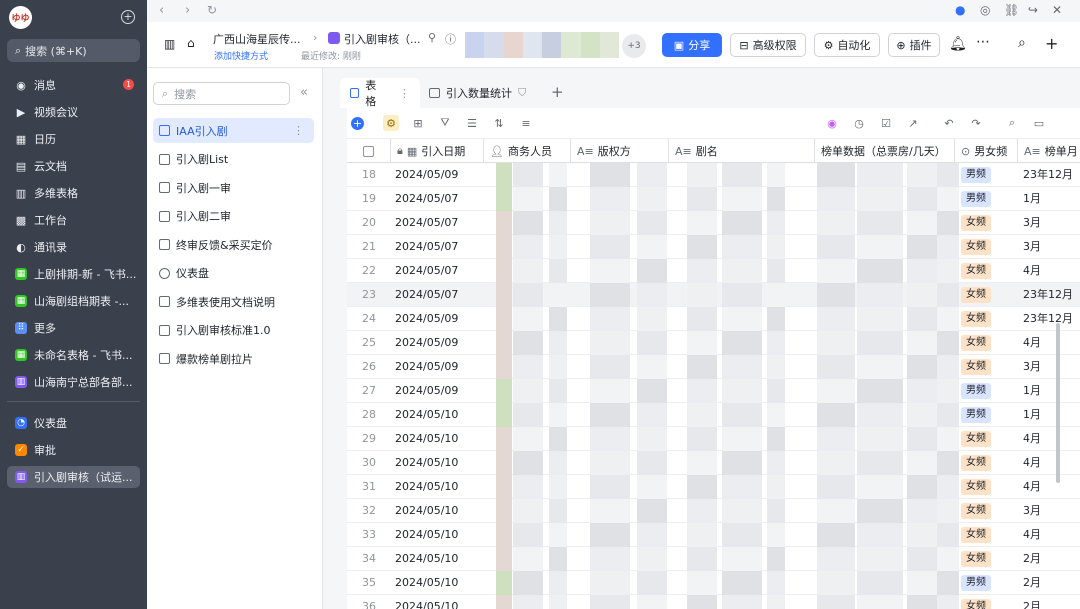  What do you see at coordinates (191, 43) in the screenshot?
I see `home-icon: ⌂` at bounding box center [191, 43].